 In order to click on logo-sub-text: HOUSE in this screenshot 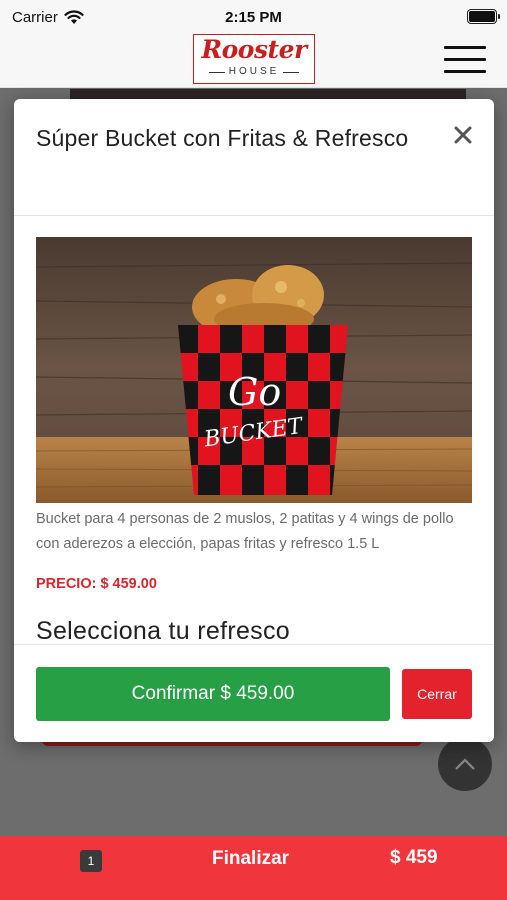, I will do `click(254, 71)`.